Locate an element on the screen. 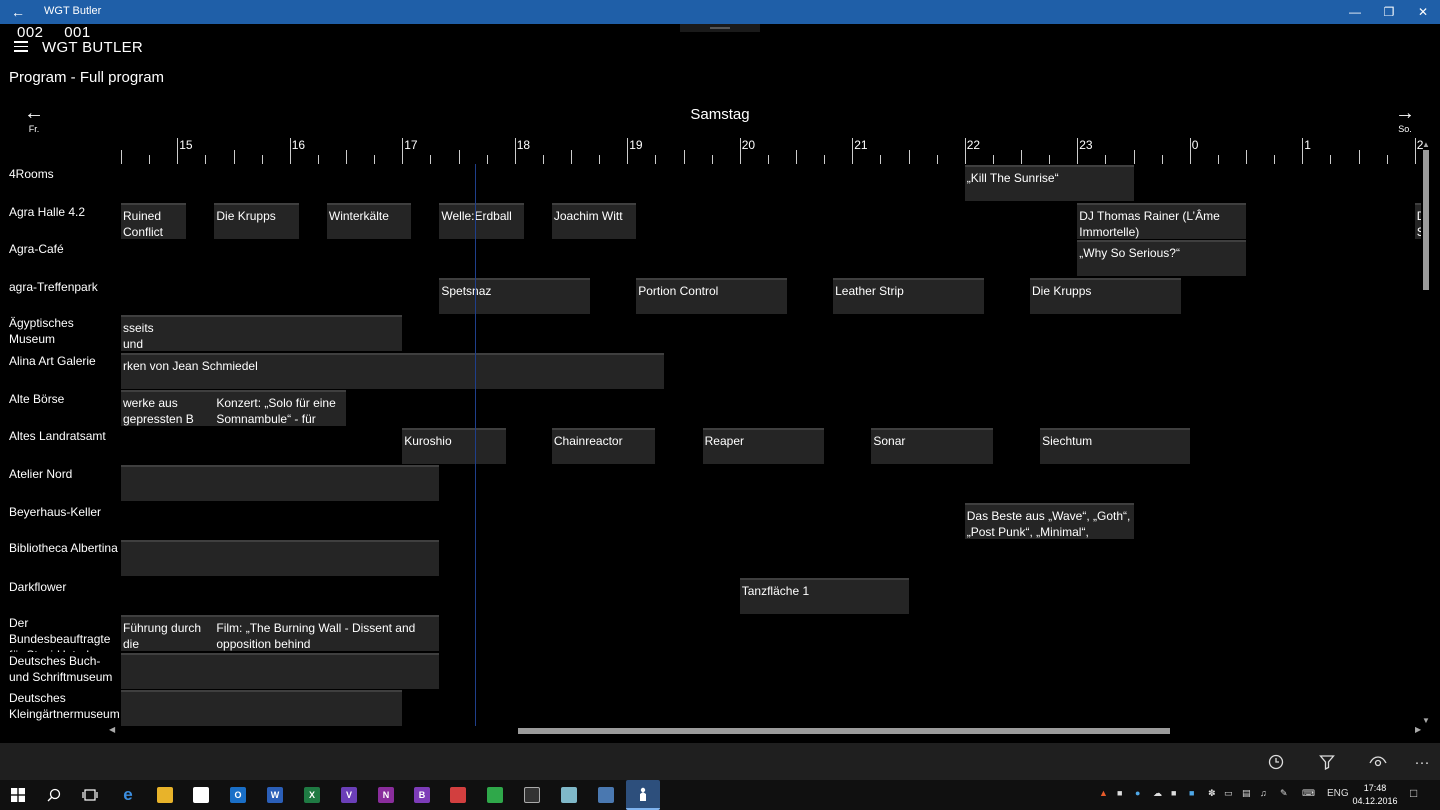  app-title: WGT BUTLER is located at coordinates (93, 47).